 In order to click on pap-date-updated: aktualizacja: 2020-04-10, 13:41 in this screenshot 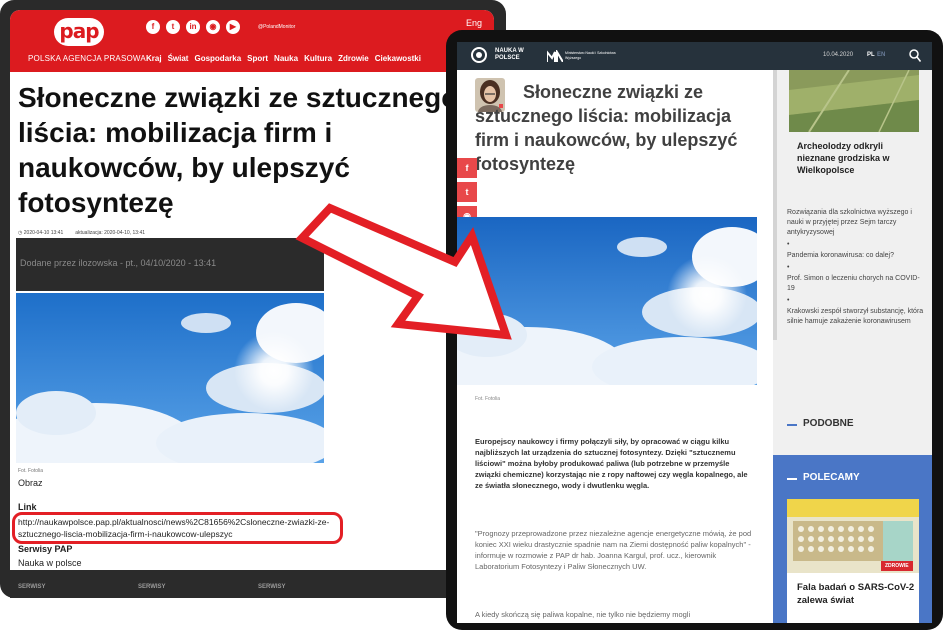, I will do `click(110, 233)`.